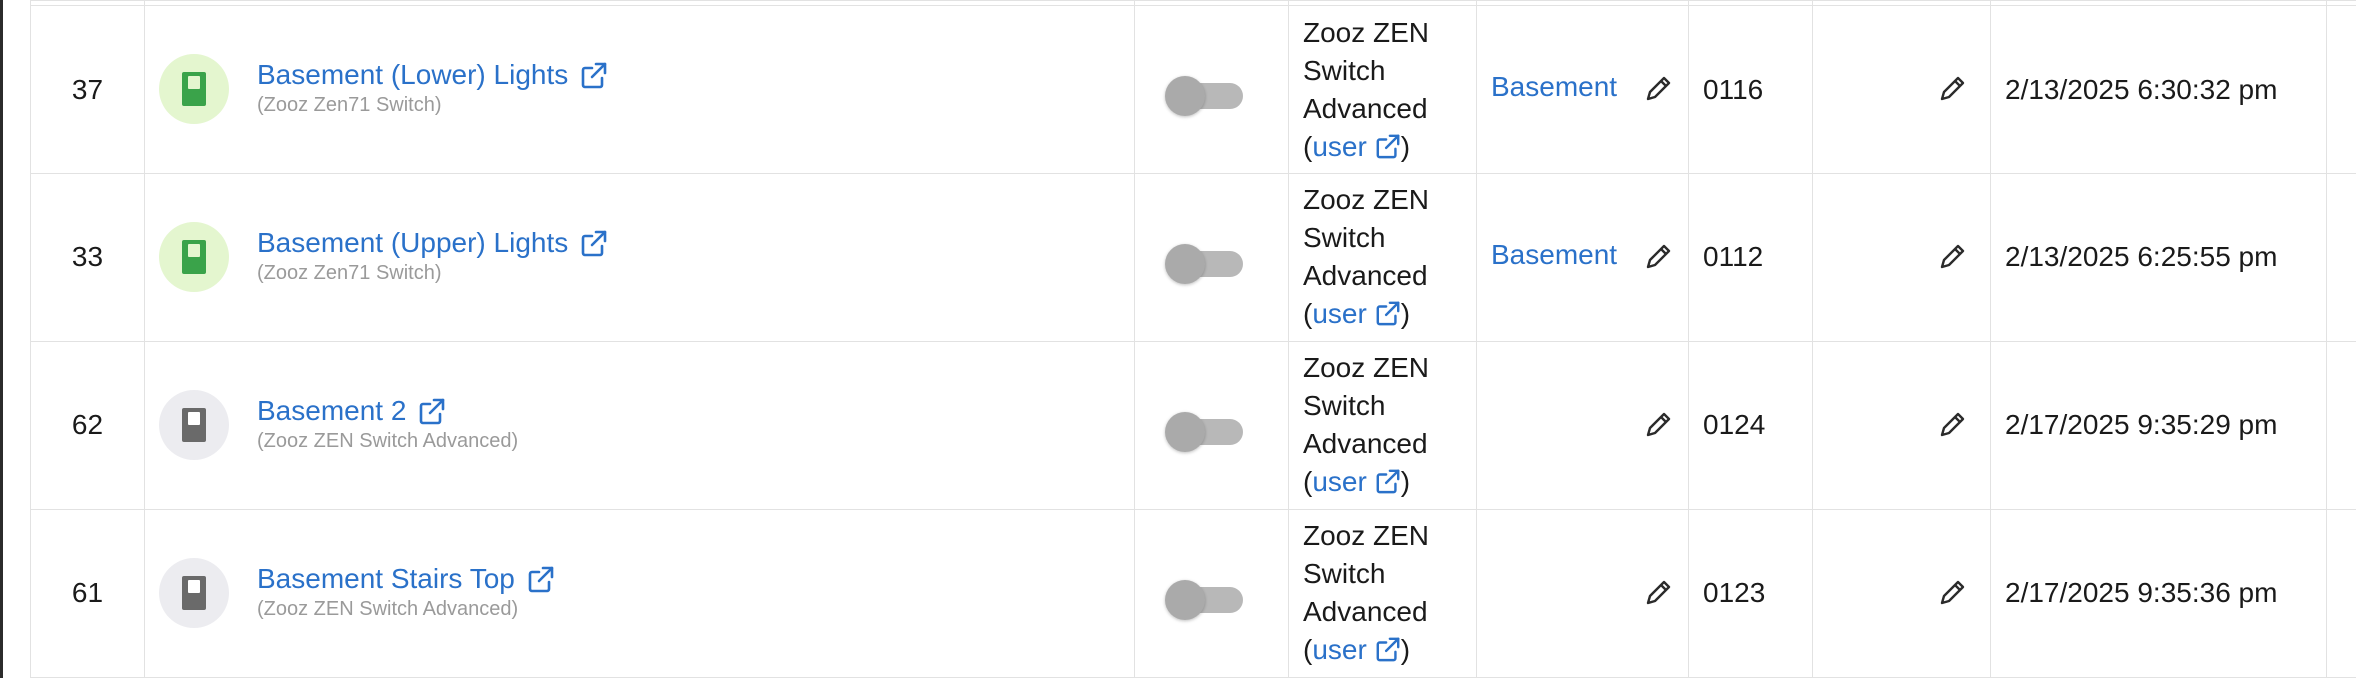  I want to click on device-id-cell: 62, so click(87, 425).